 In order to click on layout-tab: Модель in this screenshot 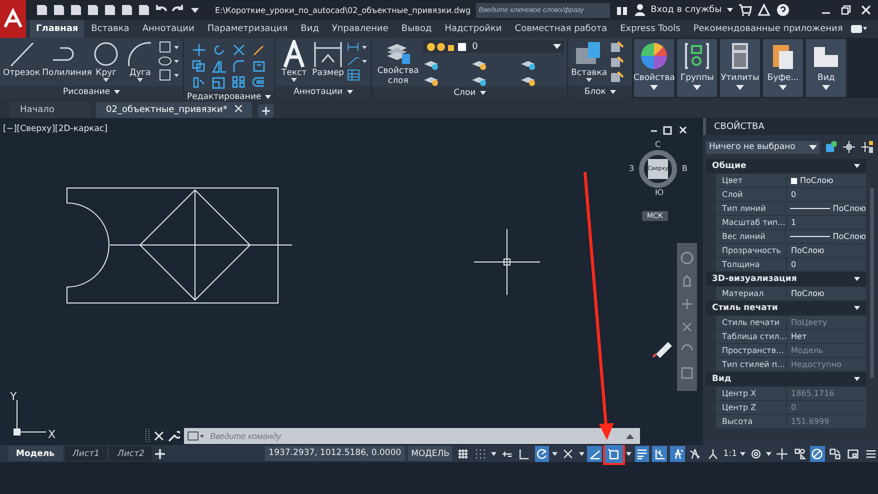, I will do `click(35, 453)`.